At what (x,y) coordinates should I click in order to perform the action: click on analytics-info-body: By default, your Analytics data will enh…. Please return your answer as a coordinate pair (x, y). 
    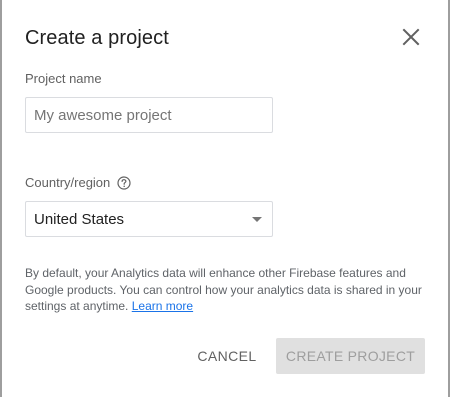
    Looking at the image, I should click on (223, 289).